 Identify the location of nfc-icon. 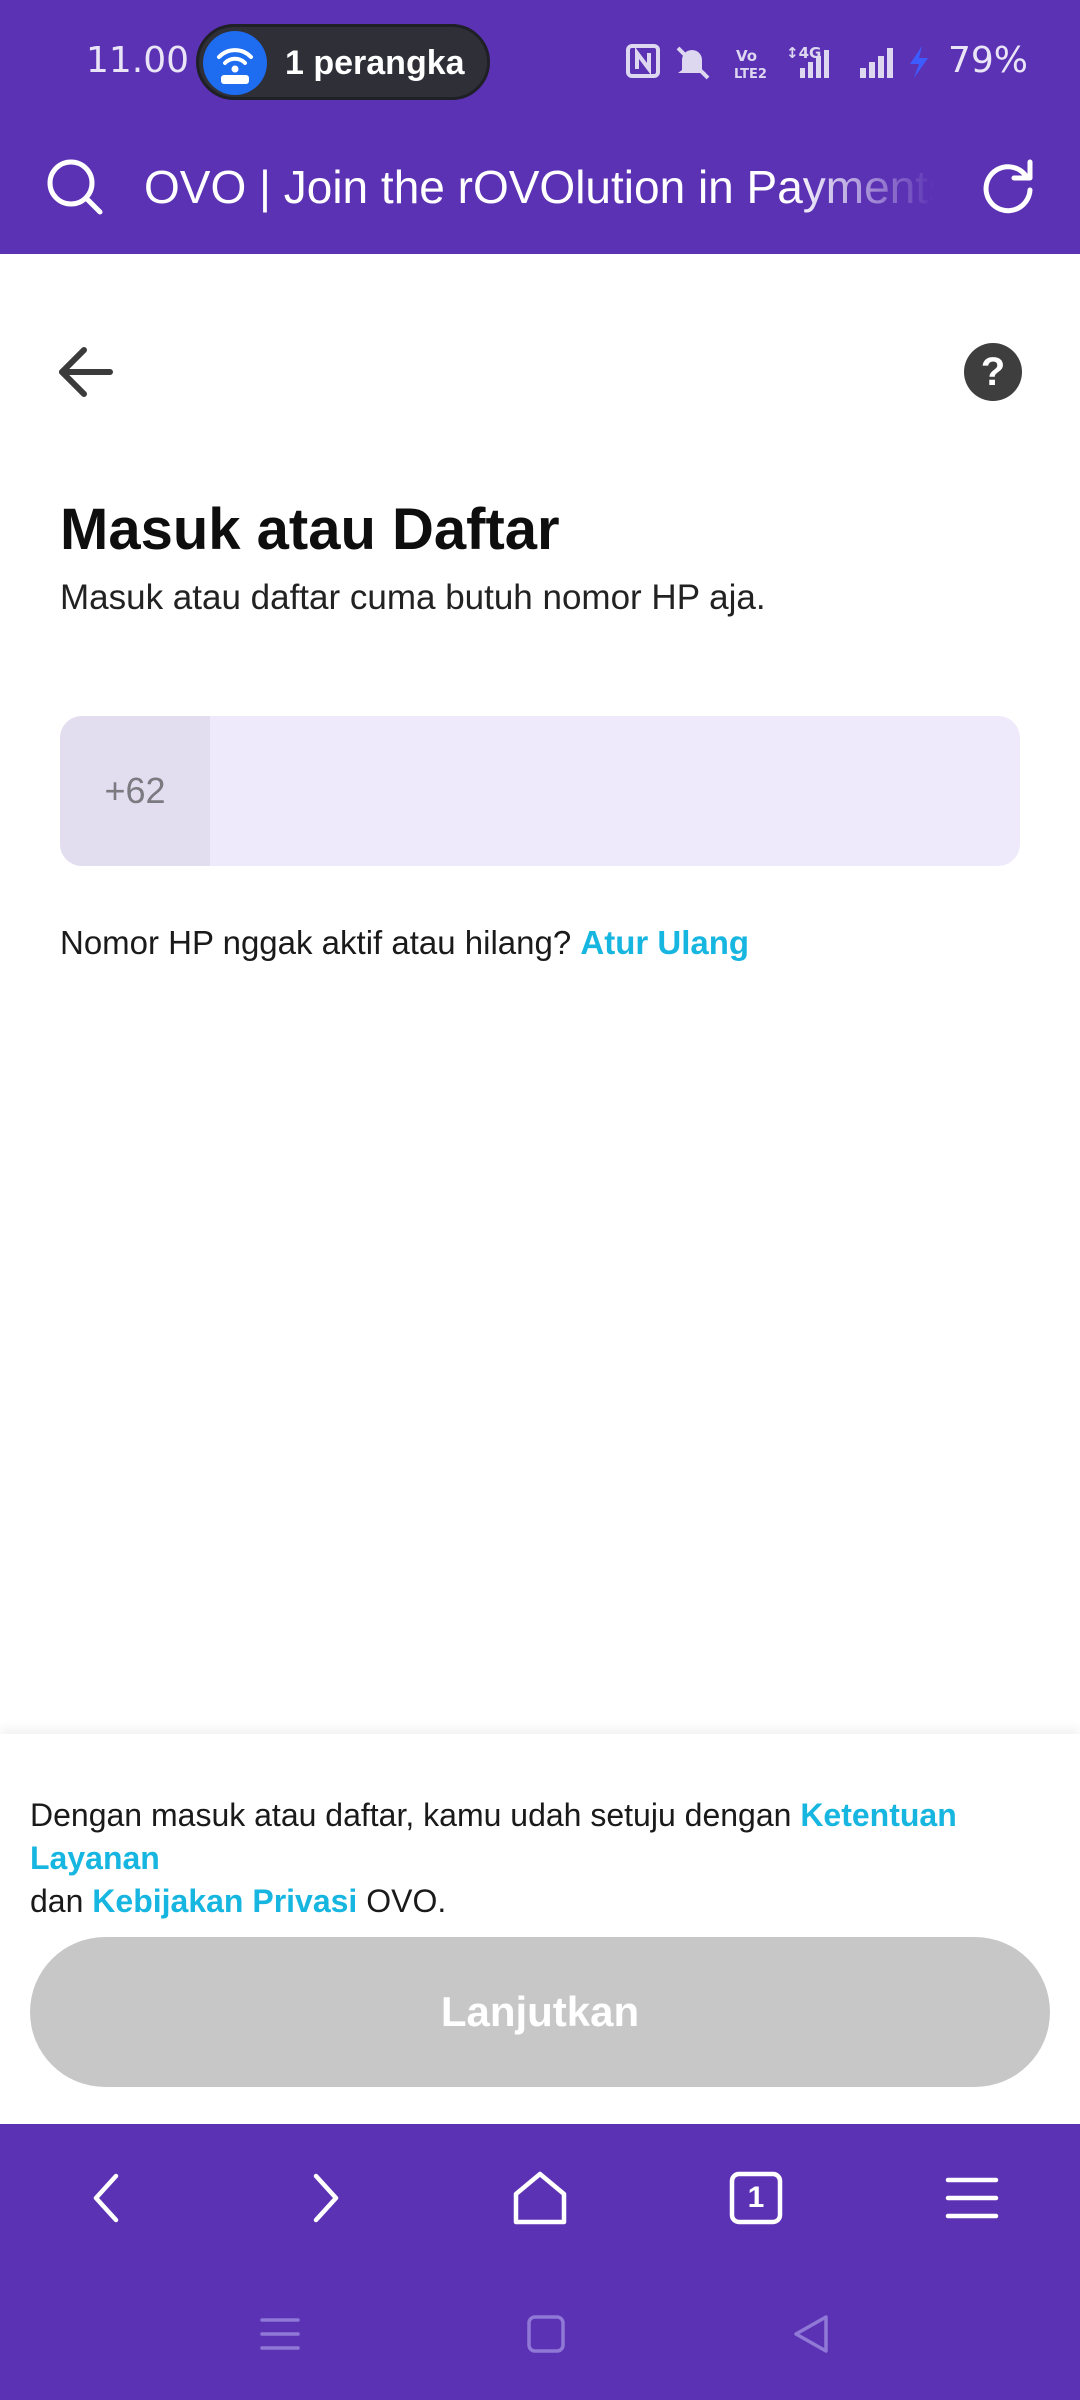
(643, 61).